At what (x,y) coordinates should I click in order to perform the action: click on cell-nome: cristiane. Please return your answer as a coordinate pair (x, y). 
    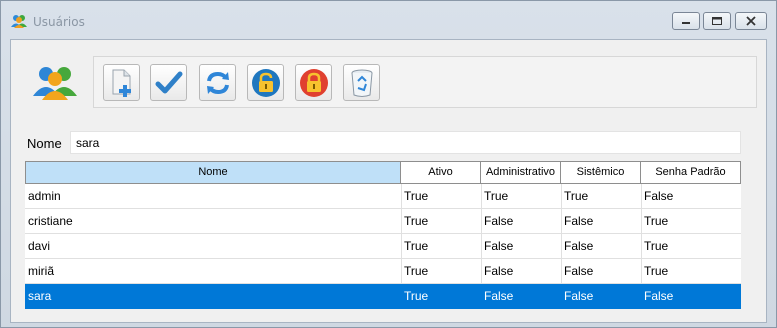
    Looking at the image, I should click on (50, 221).